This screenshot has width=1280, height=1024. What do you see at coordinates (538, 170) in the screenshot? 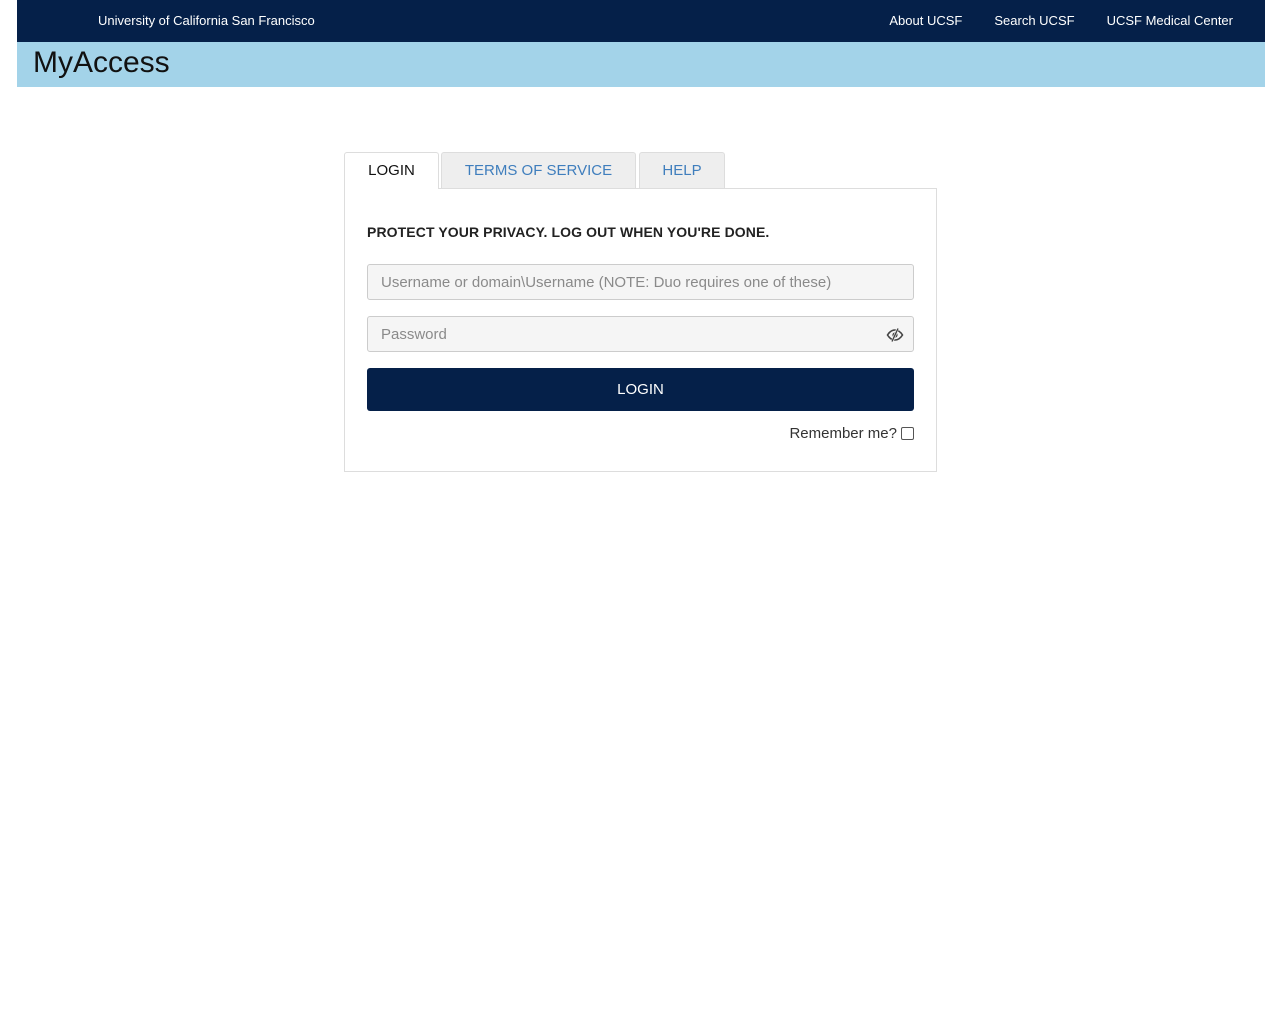
I see `tab-terms-of-service: TERMS OF SERVICE` at bounding box center [538, 170].